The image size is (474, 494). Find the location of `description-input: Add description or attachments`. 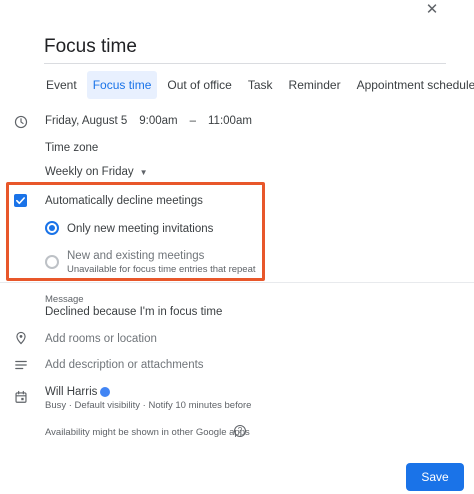

description-input: Add description or attachments is located at coordinates (124, 365).